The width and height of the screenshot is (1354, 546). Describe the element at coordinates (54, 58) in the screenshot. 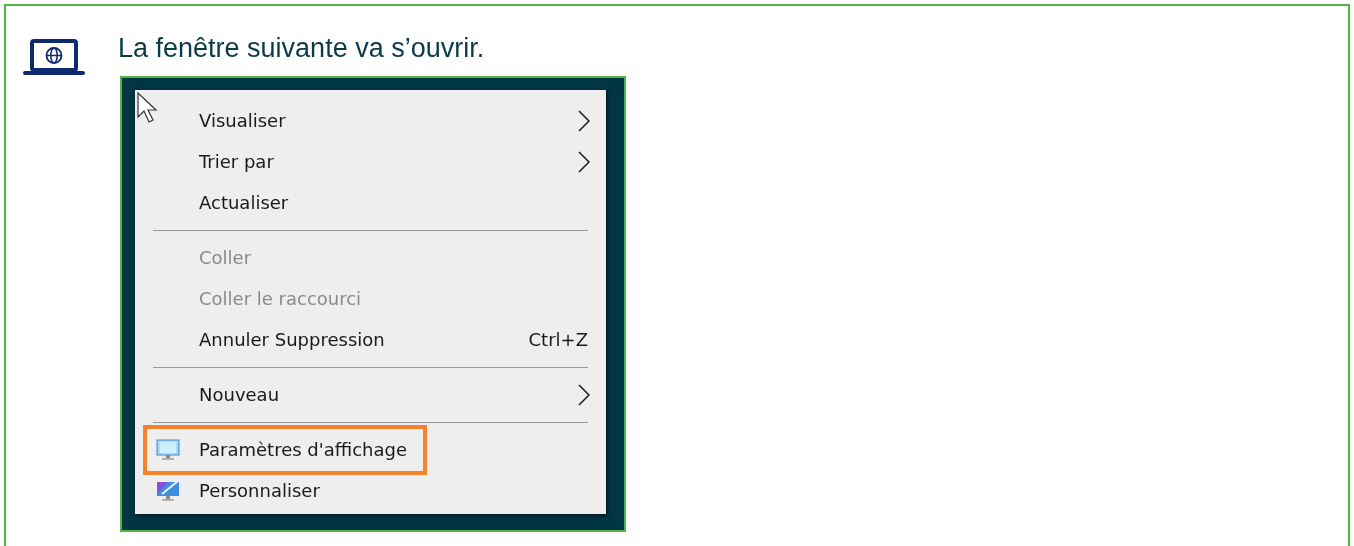

I see `laptop-globe-icon` at that location.